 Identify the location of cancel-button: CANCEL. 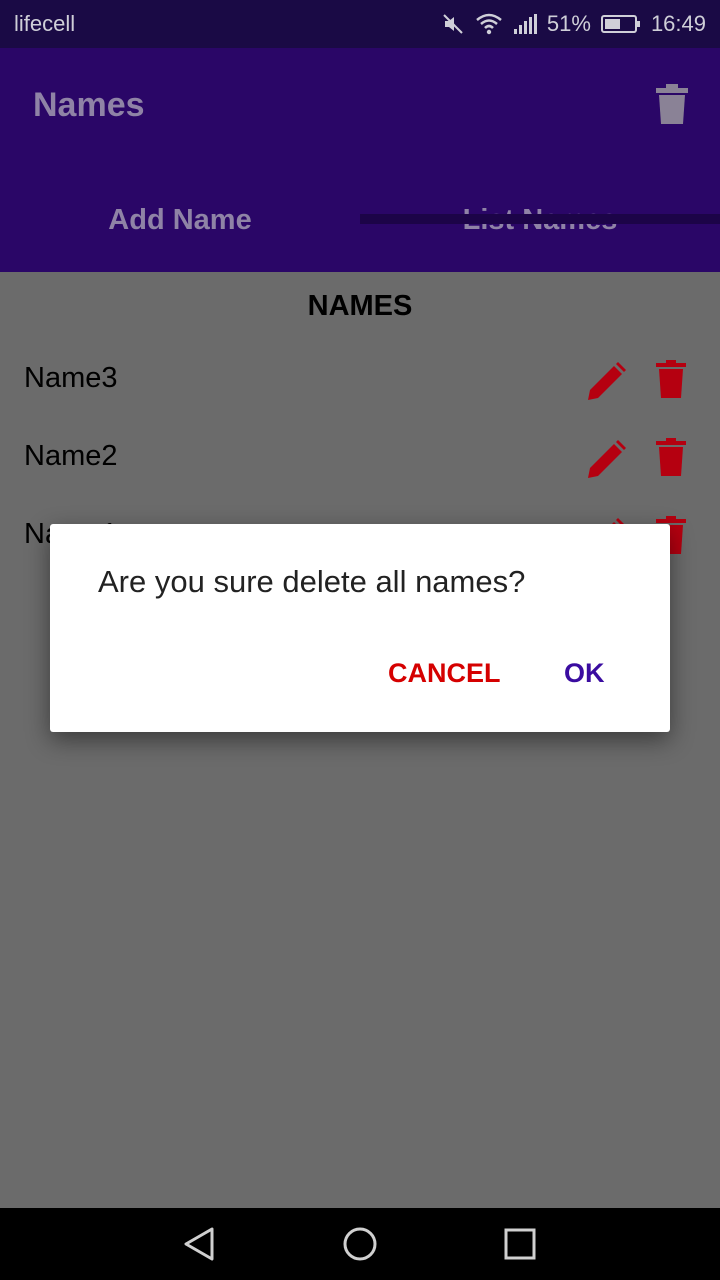
(444, 673).